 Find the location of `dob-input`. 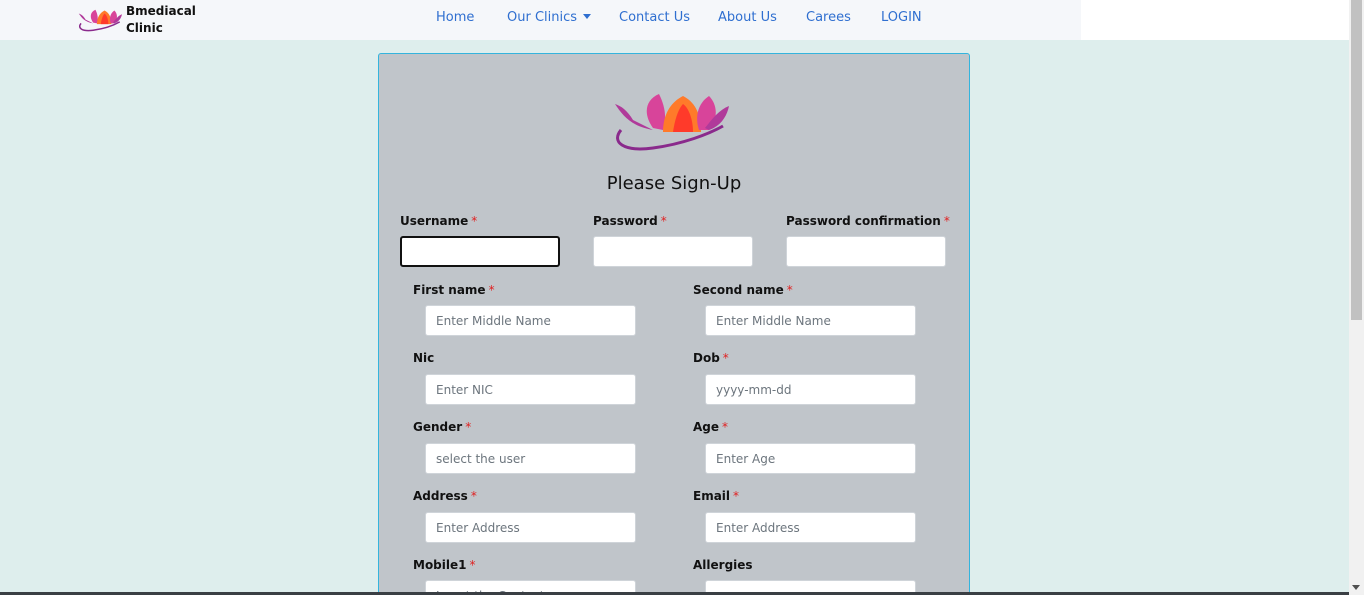

dob-input is located at coordinates (810, 389).